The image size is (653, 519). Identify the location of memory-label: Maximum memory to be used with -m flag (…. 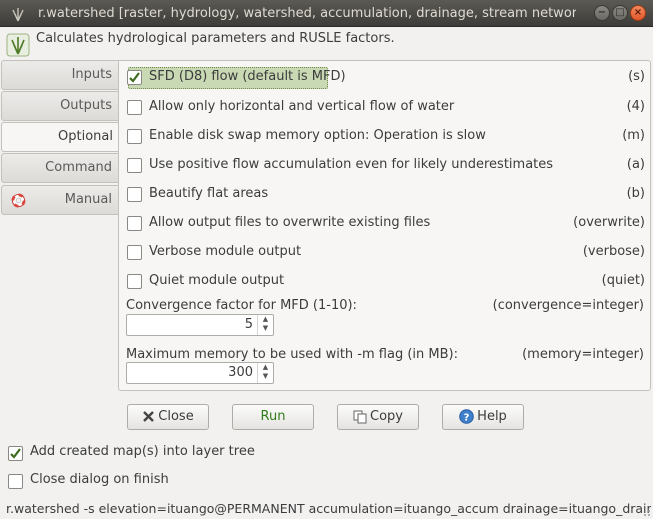
(292, 354).